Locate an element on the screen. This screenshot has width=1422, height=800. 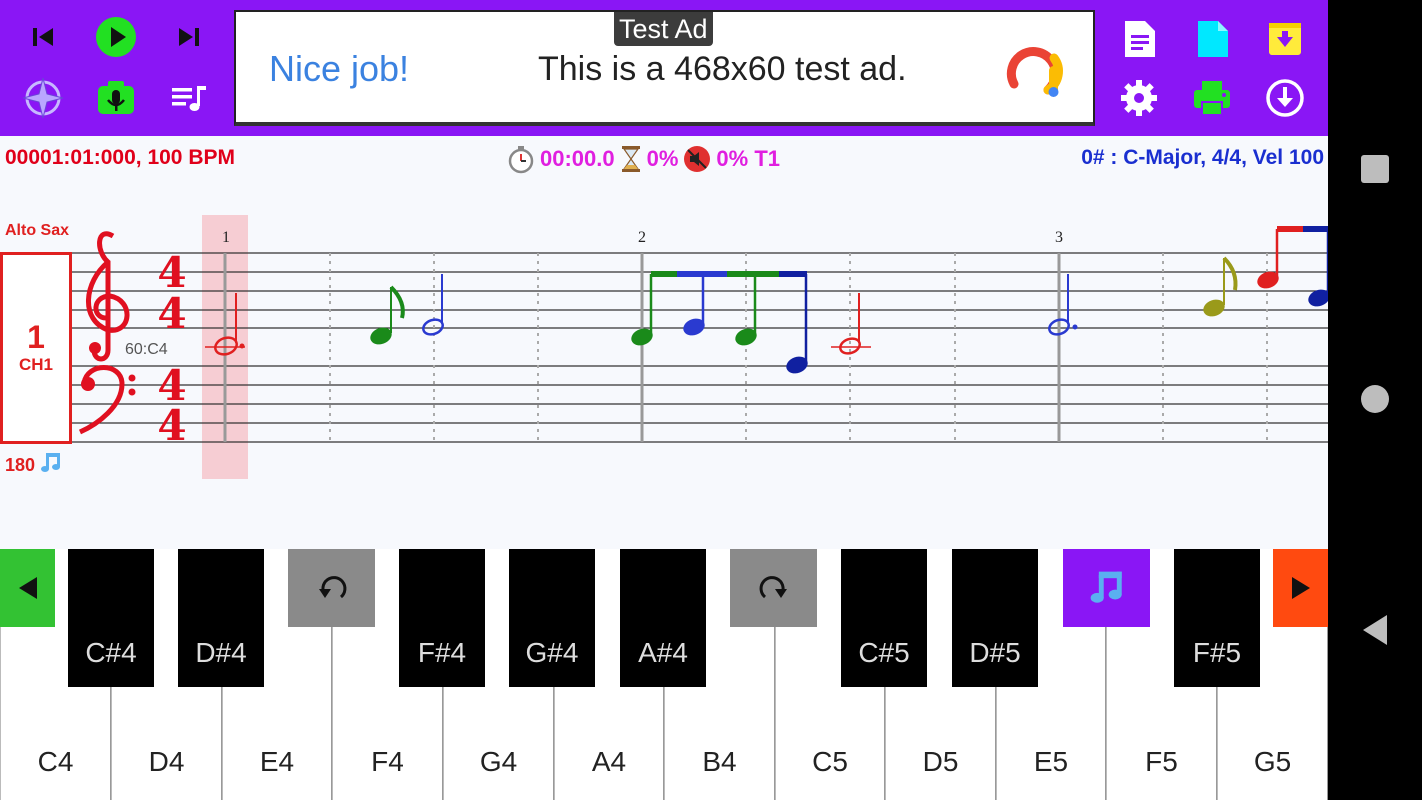
record-button is located at coordinates (116, 98).